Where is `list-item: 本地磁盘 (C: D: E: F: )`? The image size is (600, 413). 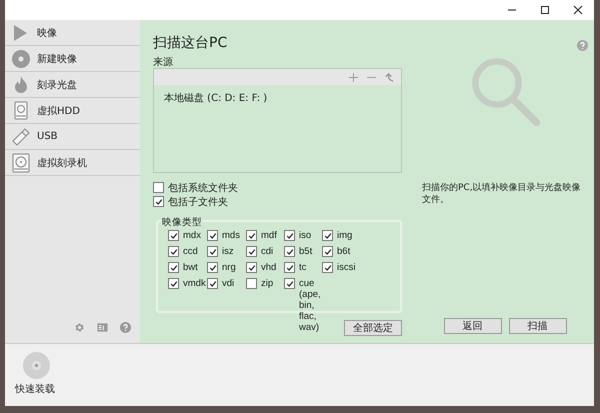 list-item: 本地磁盘 (C: D: E: F: ) is located at coordinates (277, 95).